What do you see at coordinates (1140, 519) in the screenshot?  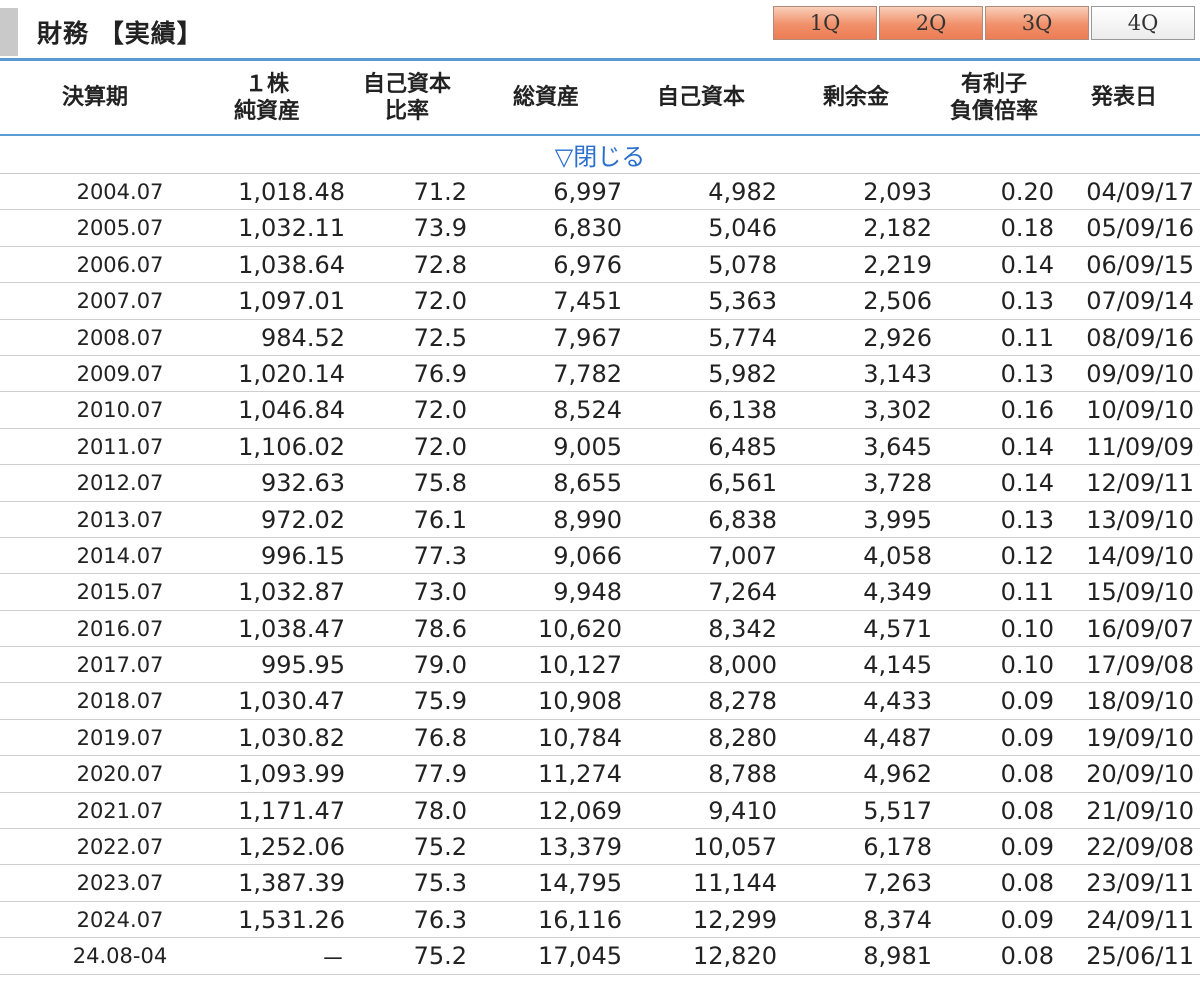 I see `cell-date: 13/09/10` at bounding box center [1140, 519].